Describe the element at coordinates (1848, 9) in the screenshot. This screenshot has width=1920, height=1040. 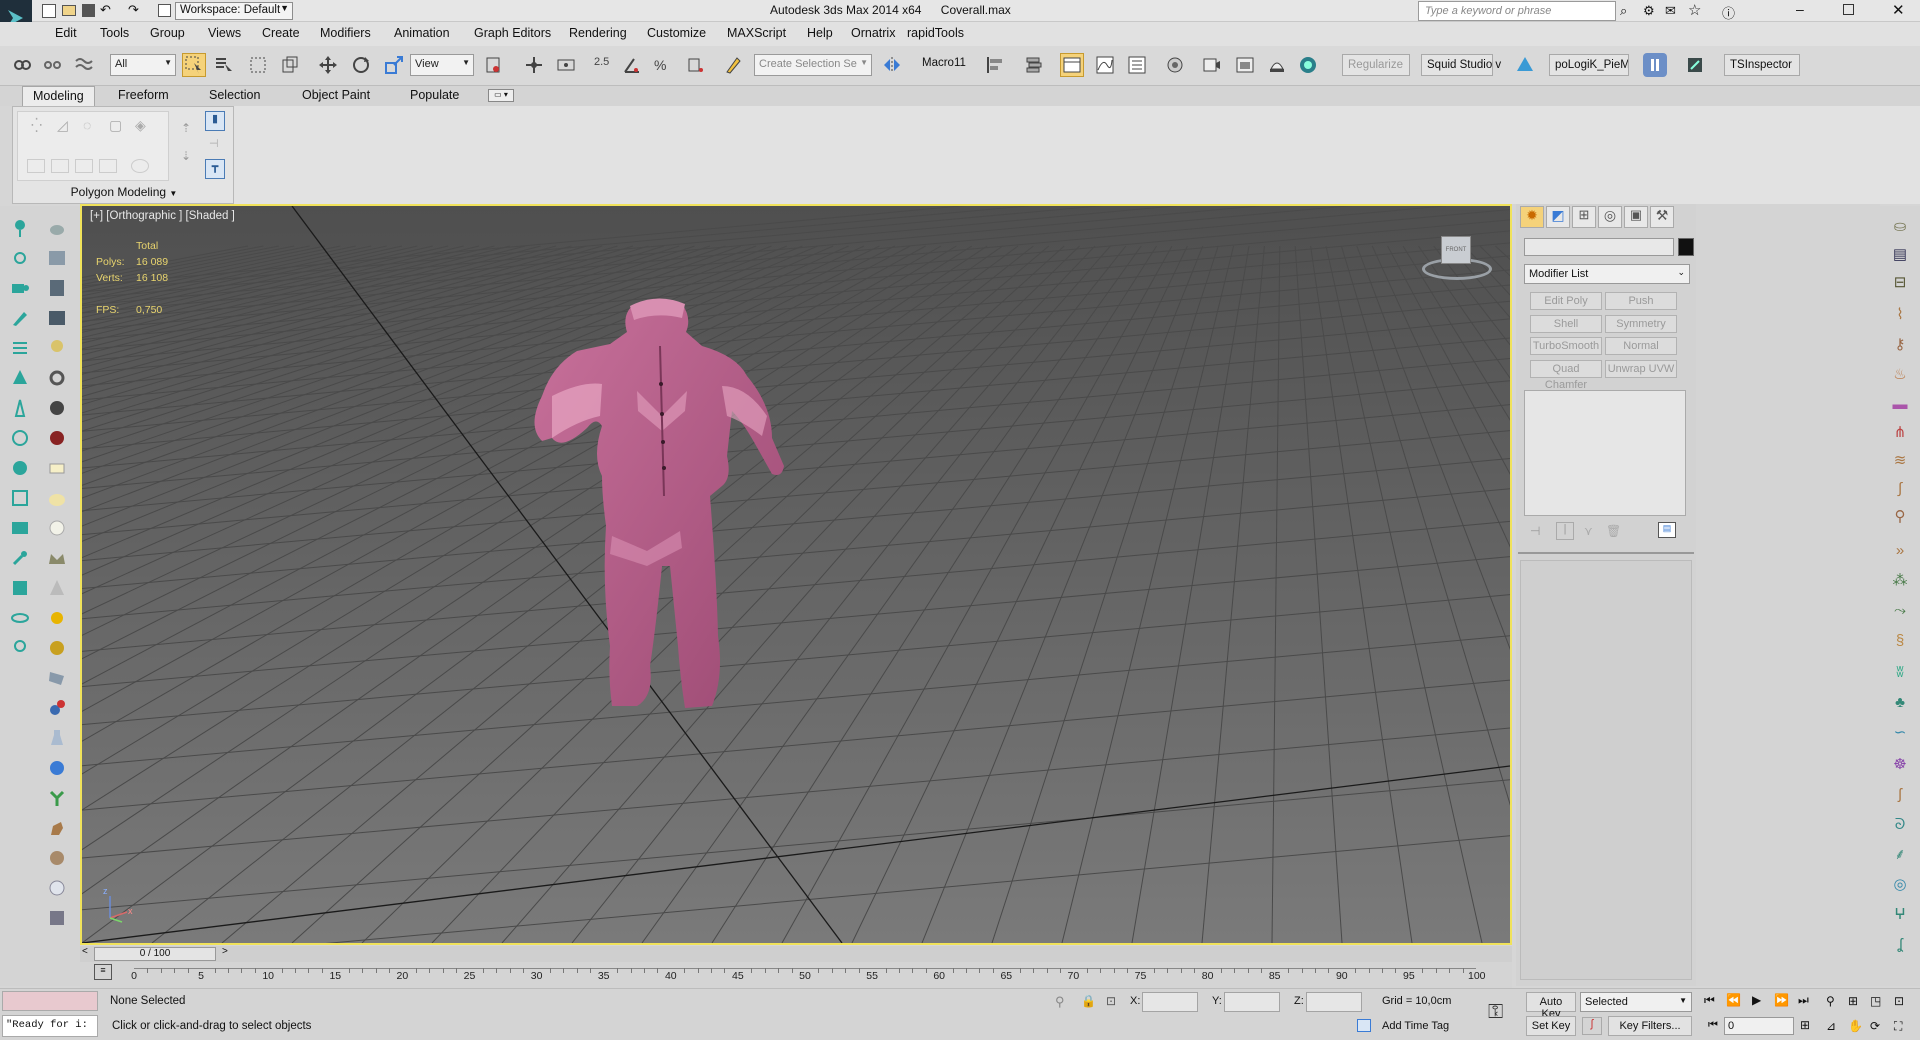
I see `maximize-icon` at that location.